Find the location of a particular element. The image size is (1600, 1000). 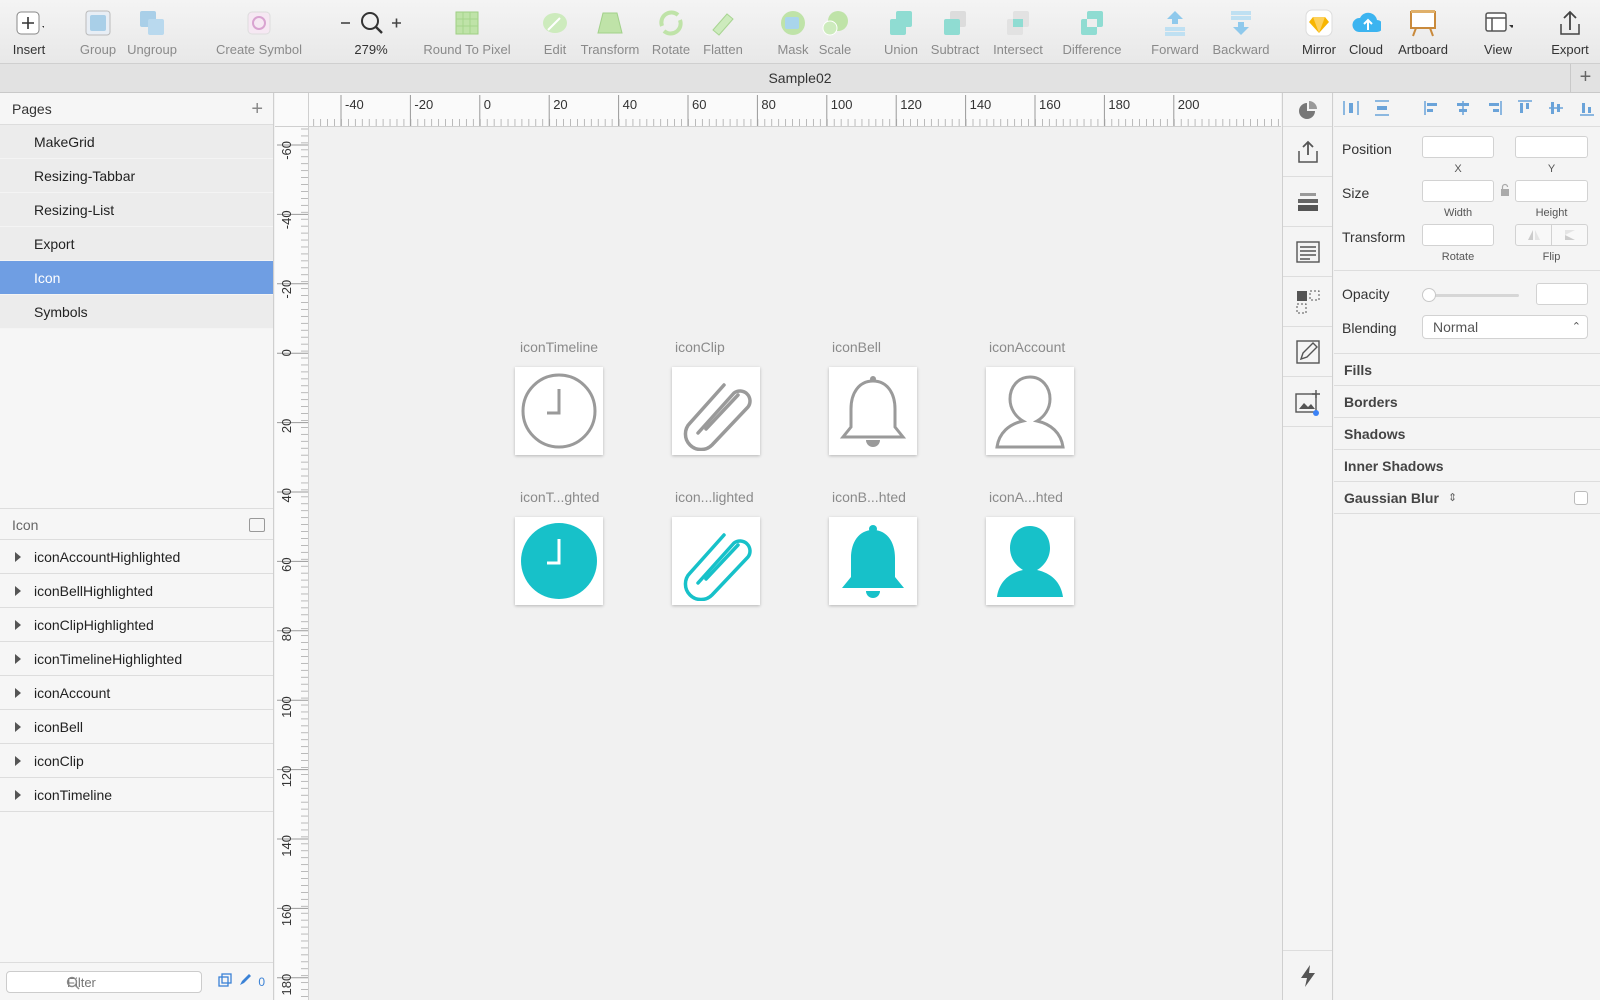

artboard-icon-account-highlighted is located at coordinates (1030, 561).